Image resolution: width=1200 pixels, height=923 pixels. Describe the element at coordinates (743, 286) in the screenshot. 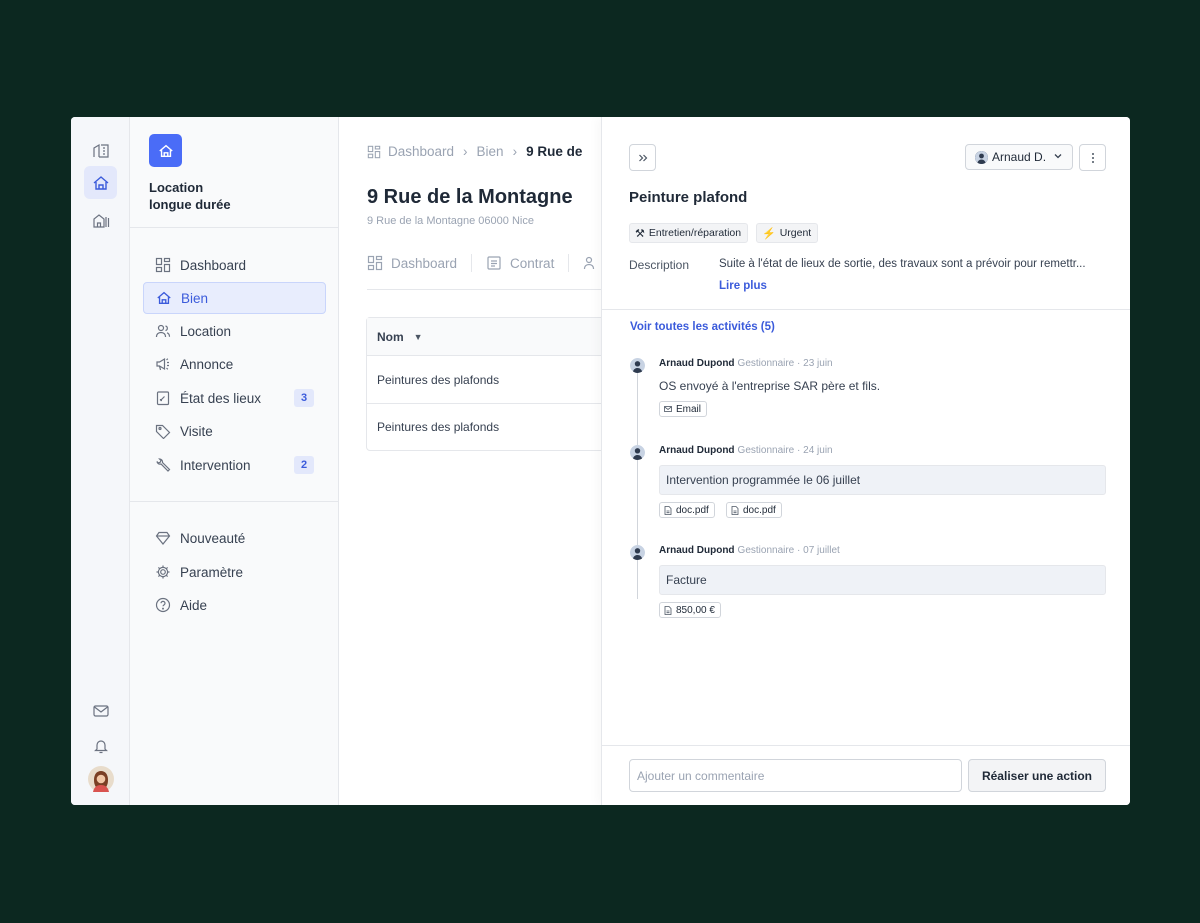

I see `read-more-link: Lire plus` at that location.